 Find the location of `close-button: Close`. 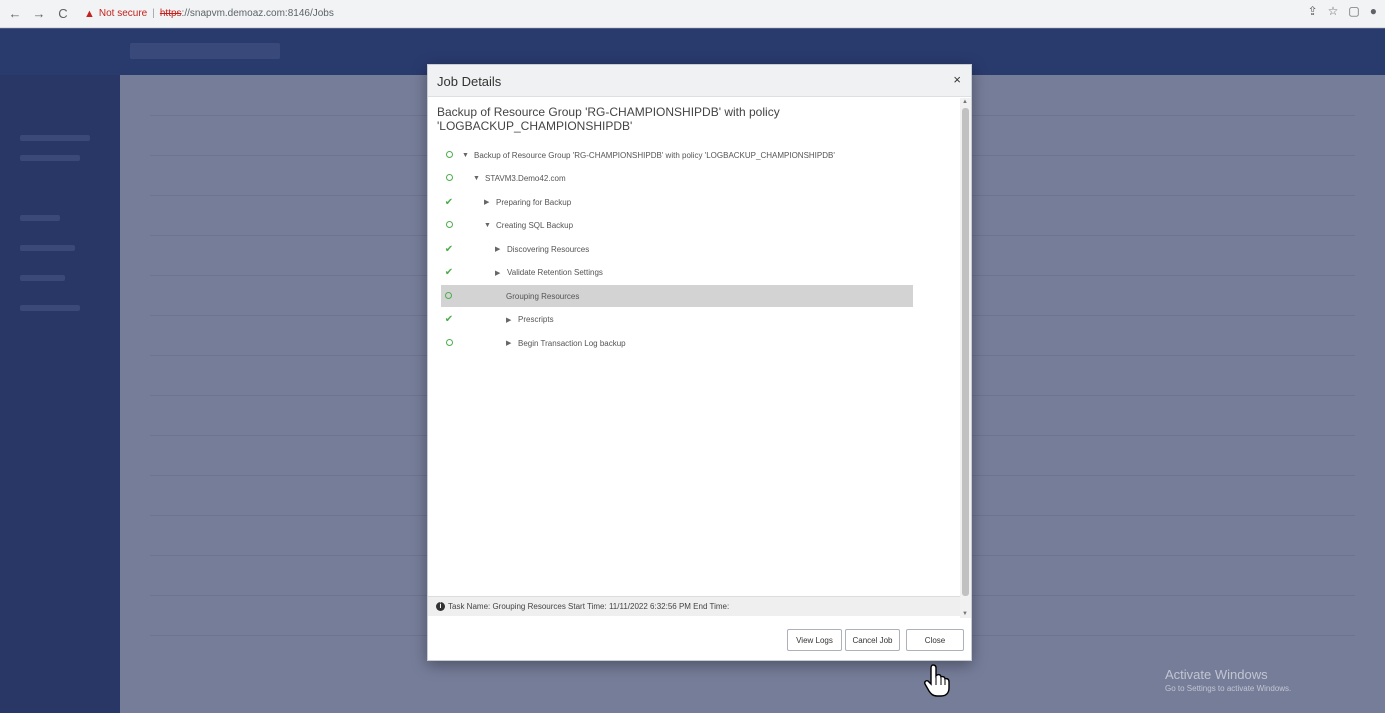

close-button: Close is located at coordinates (935, 640).